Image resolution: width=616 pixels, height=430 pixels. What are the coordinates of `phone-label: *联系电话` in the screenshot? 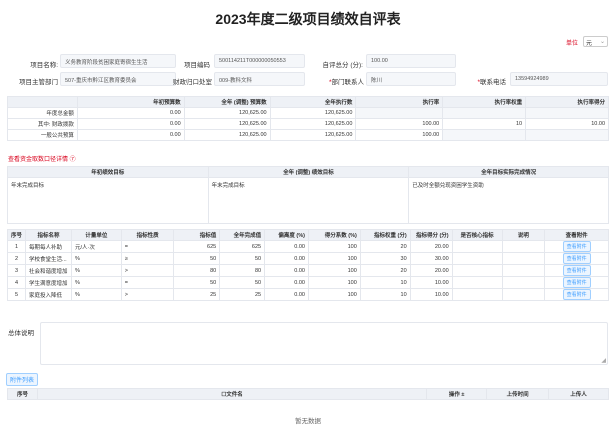 It's located at (491, 82).